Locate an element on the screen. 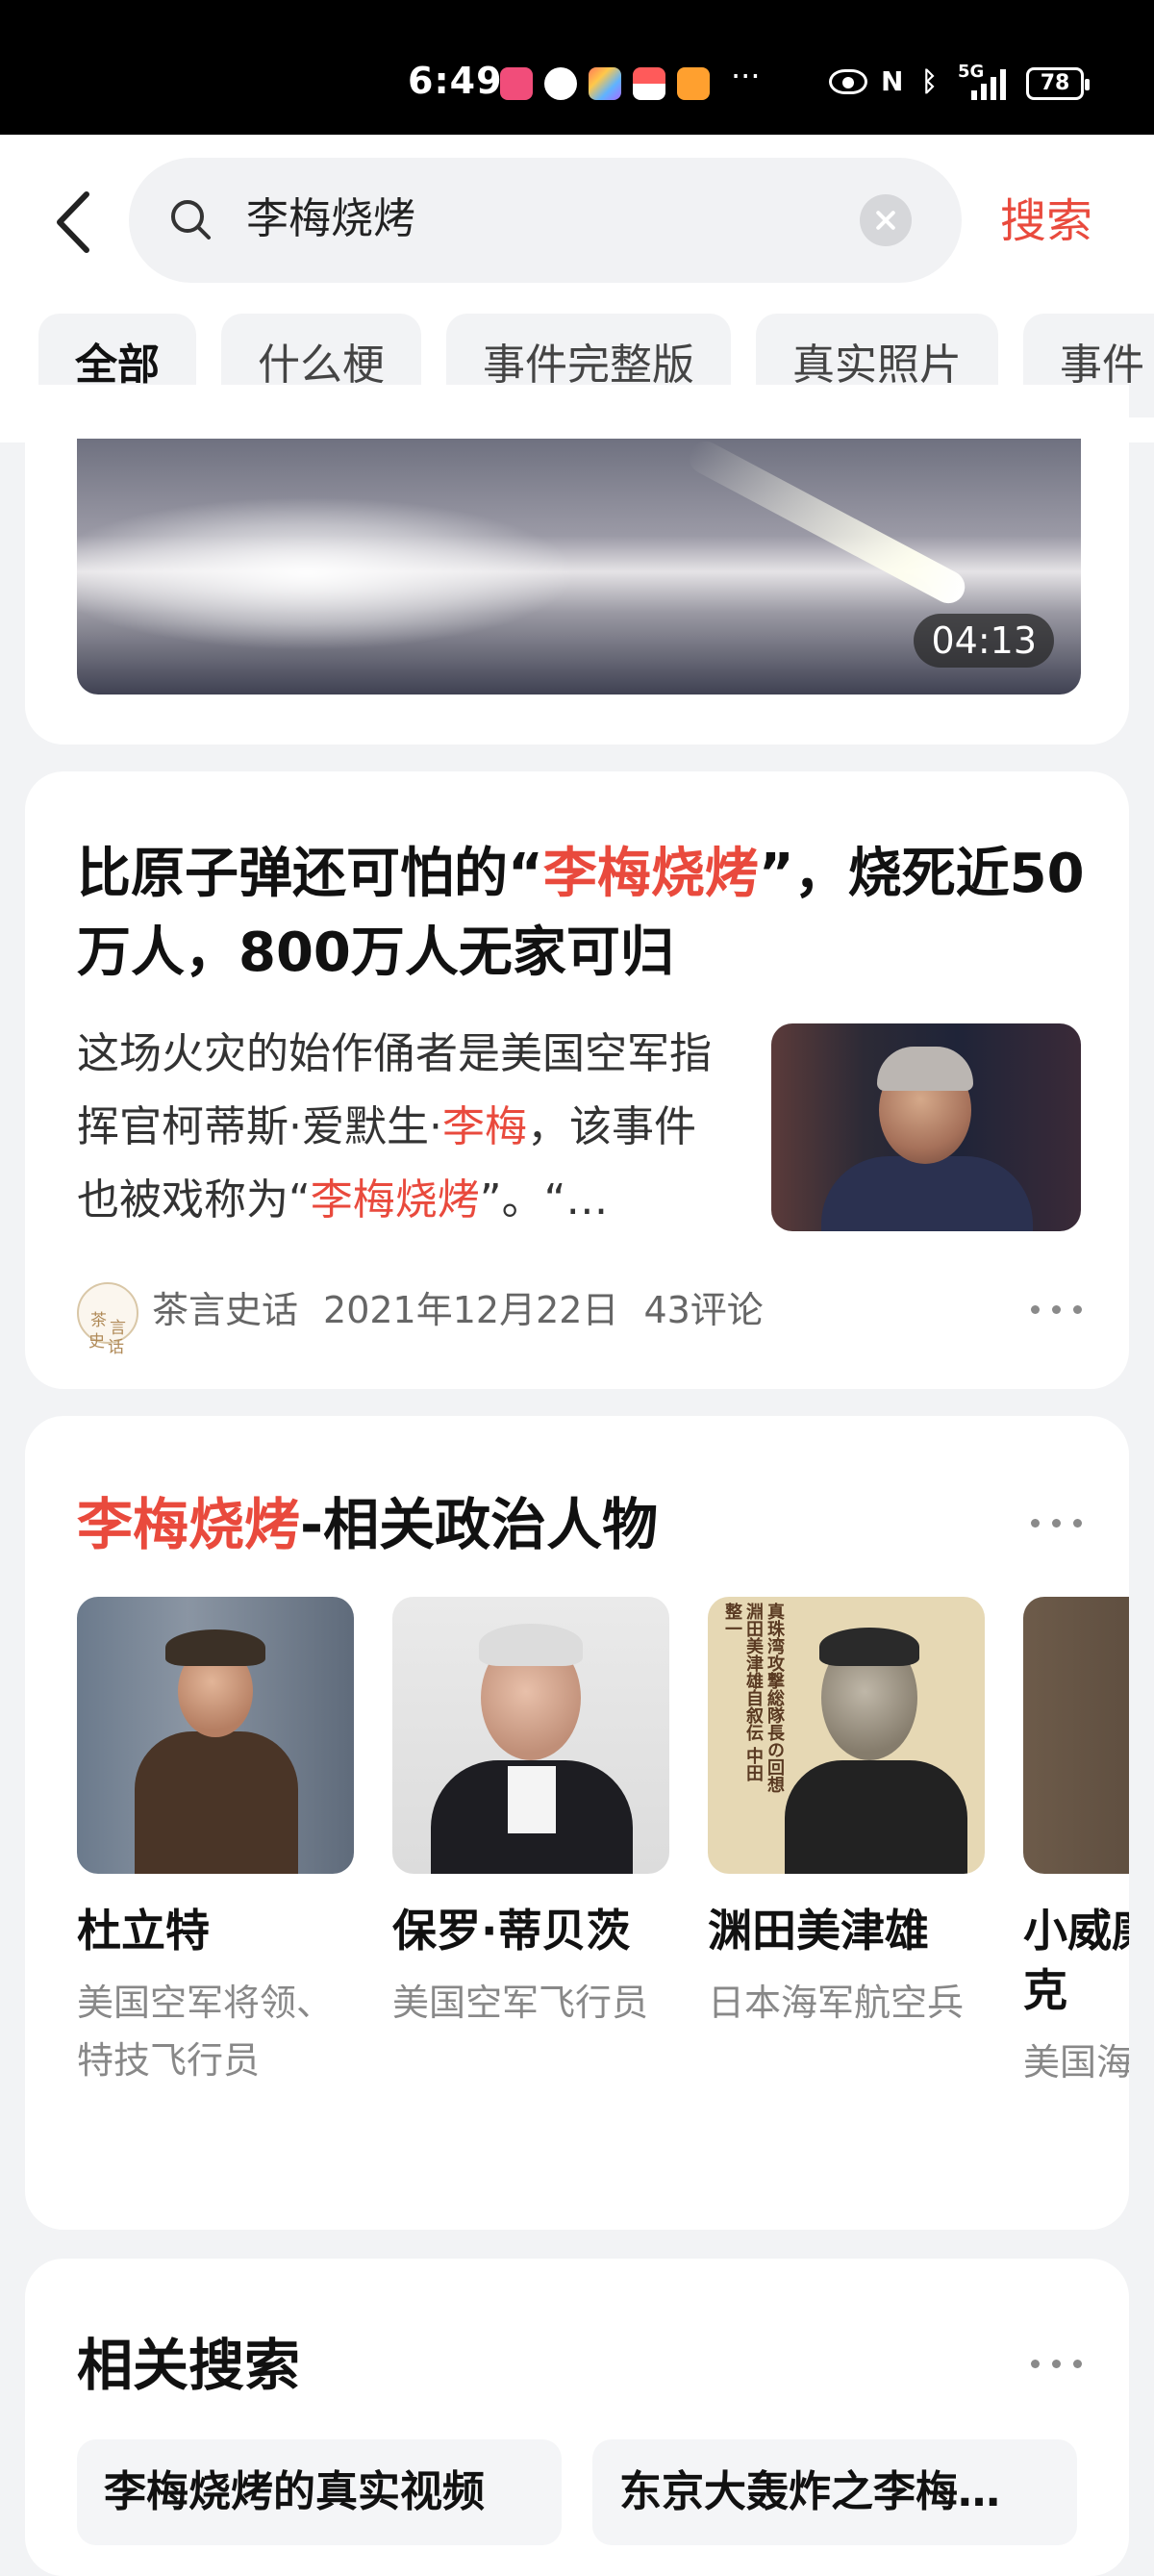  book-cover-text: 真珠湾攻撃総隊長の回想 淵田美津雄自叙伝 中田整一 is located at coordinates (754, 1698).